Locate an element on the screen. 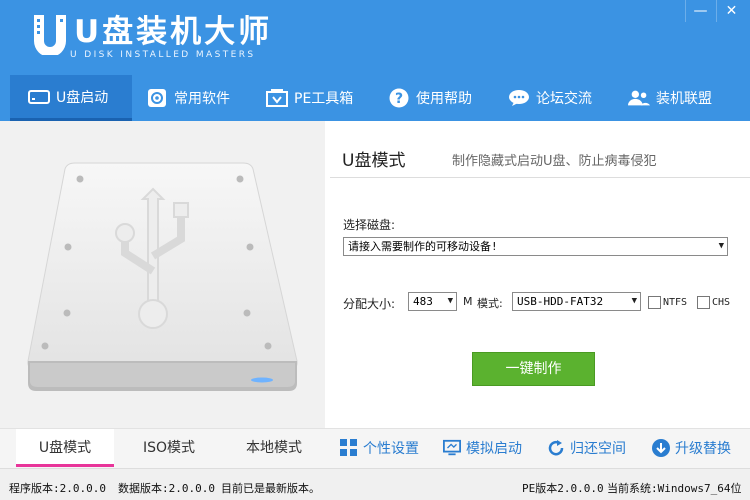 The height and width of the screenshot is (500, 750). one-click-make-button: 一键制作 is located at coordinates (533, 369).